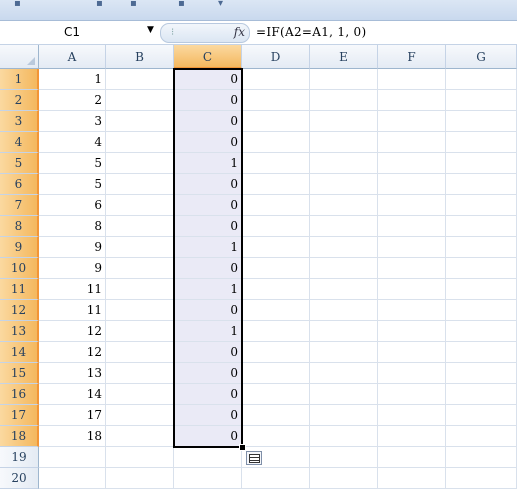 Image resolution: width=517 pixels, height=489 pixels. What do you see at coordinates (19, 205) in the screenshot?
I see `row-header: 7` at bounding box center [19, 205].